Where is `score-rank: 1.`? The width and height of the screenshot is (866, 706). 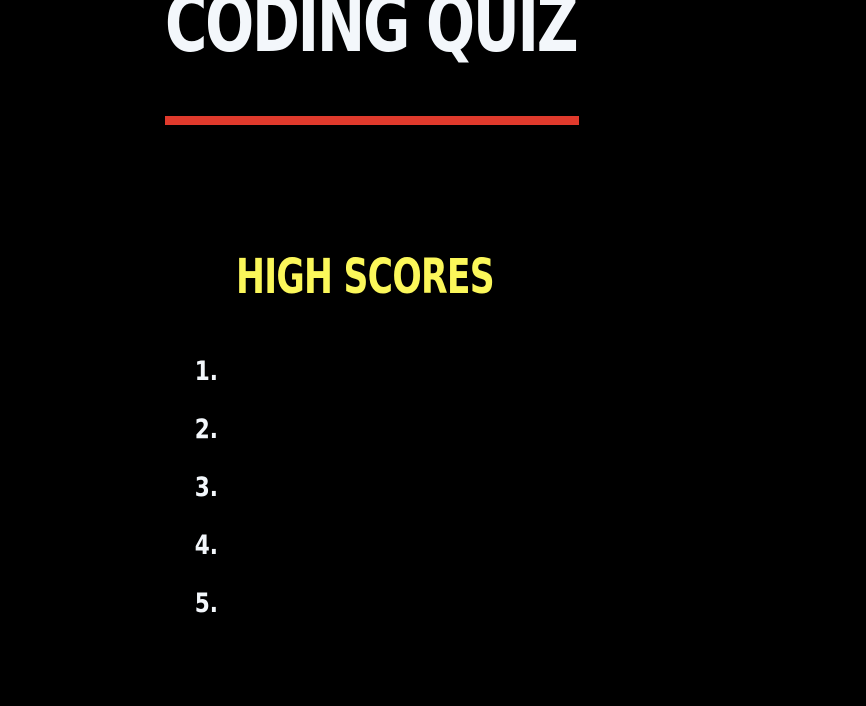
score-rank: 1. is located at coordinates (206, 371).